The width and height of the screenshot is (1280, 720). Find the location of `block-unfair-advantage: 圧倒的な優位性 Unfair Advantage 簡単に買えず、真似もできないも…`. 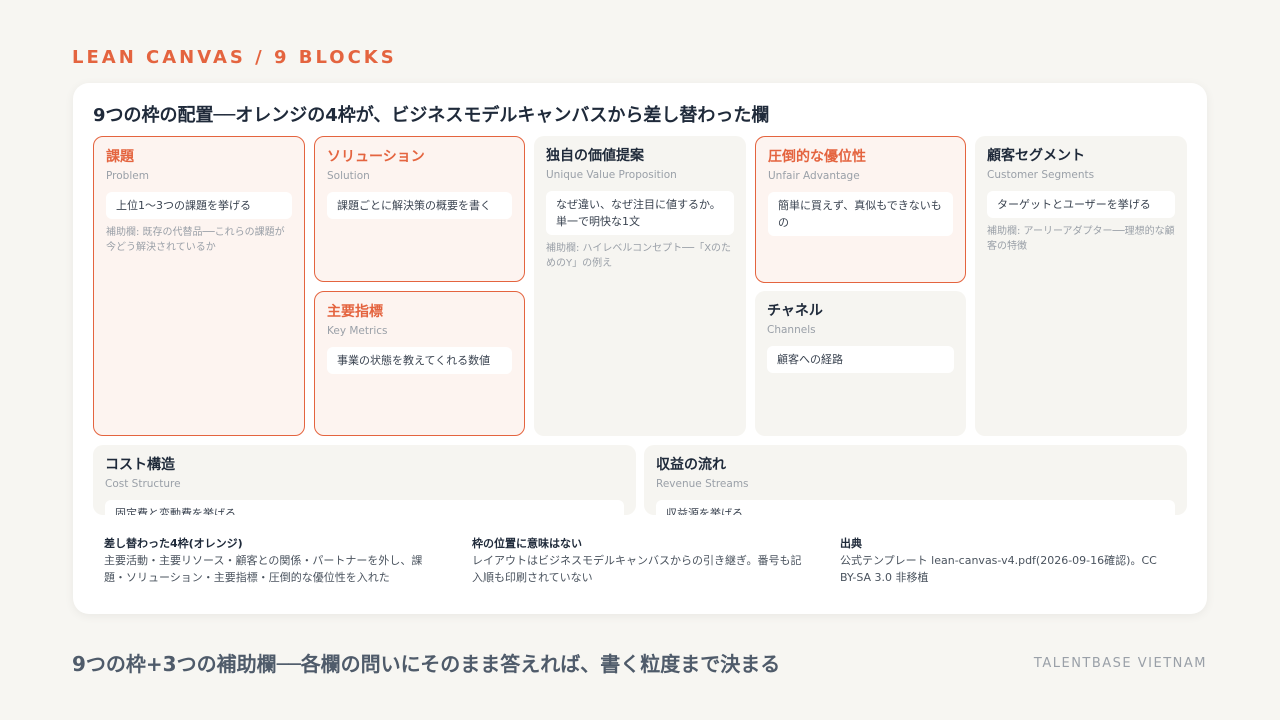

block-unfair-advantage: 圧倒的な優位性 Unfair Advantage 簡単に買えず、真似もできないも… is located at coordinates (860, 209).